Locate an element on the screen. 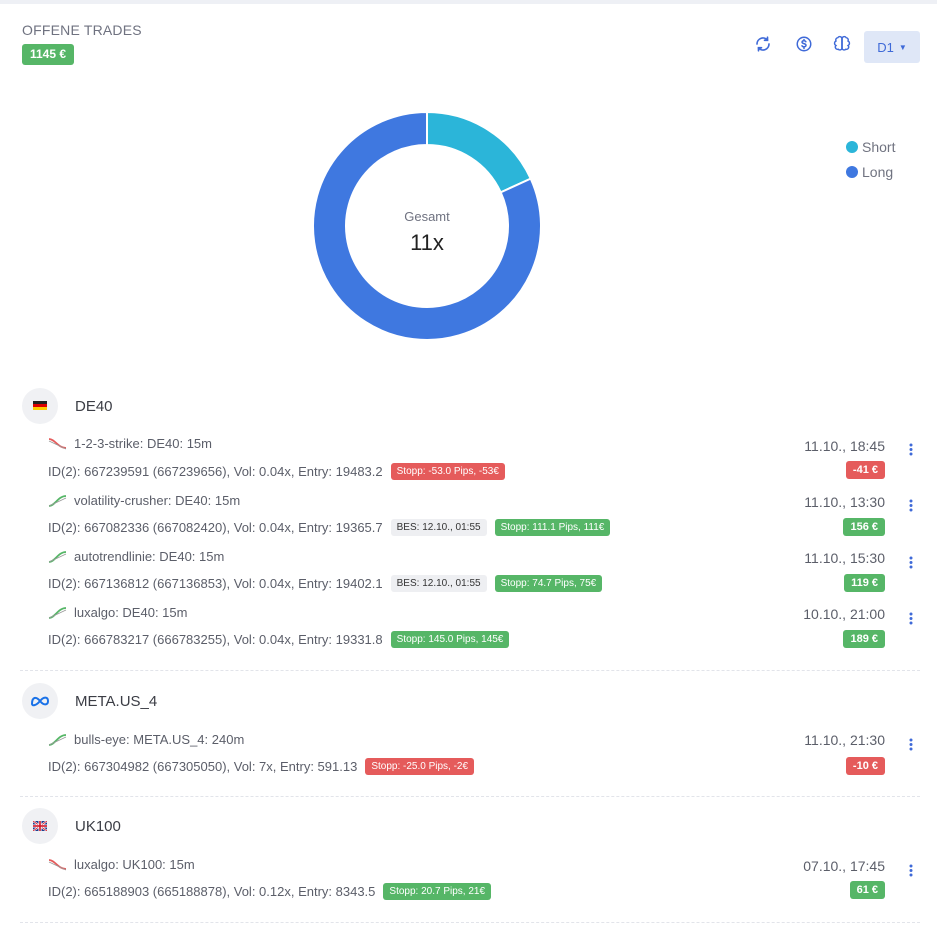  trade-time: 11.10., 15:30 is located at coordinates (844, 558).